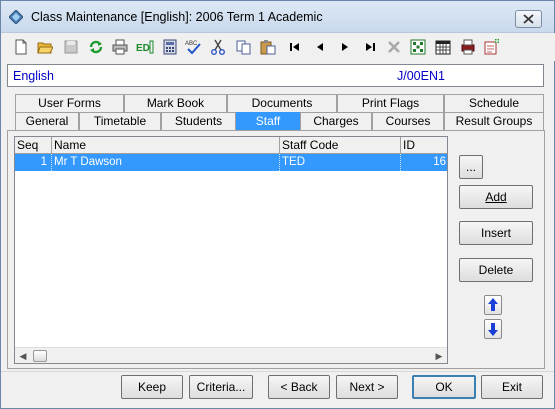  What do you see at coordinates (494, 121) in the screenshot?
I see `tab-result-groups: Result Groups` at bounding box center [494, 121].